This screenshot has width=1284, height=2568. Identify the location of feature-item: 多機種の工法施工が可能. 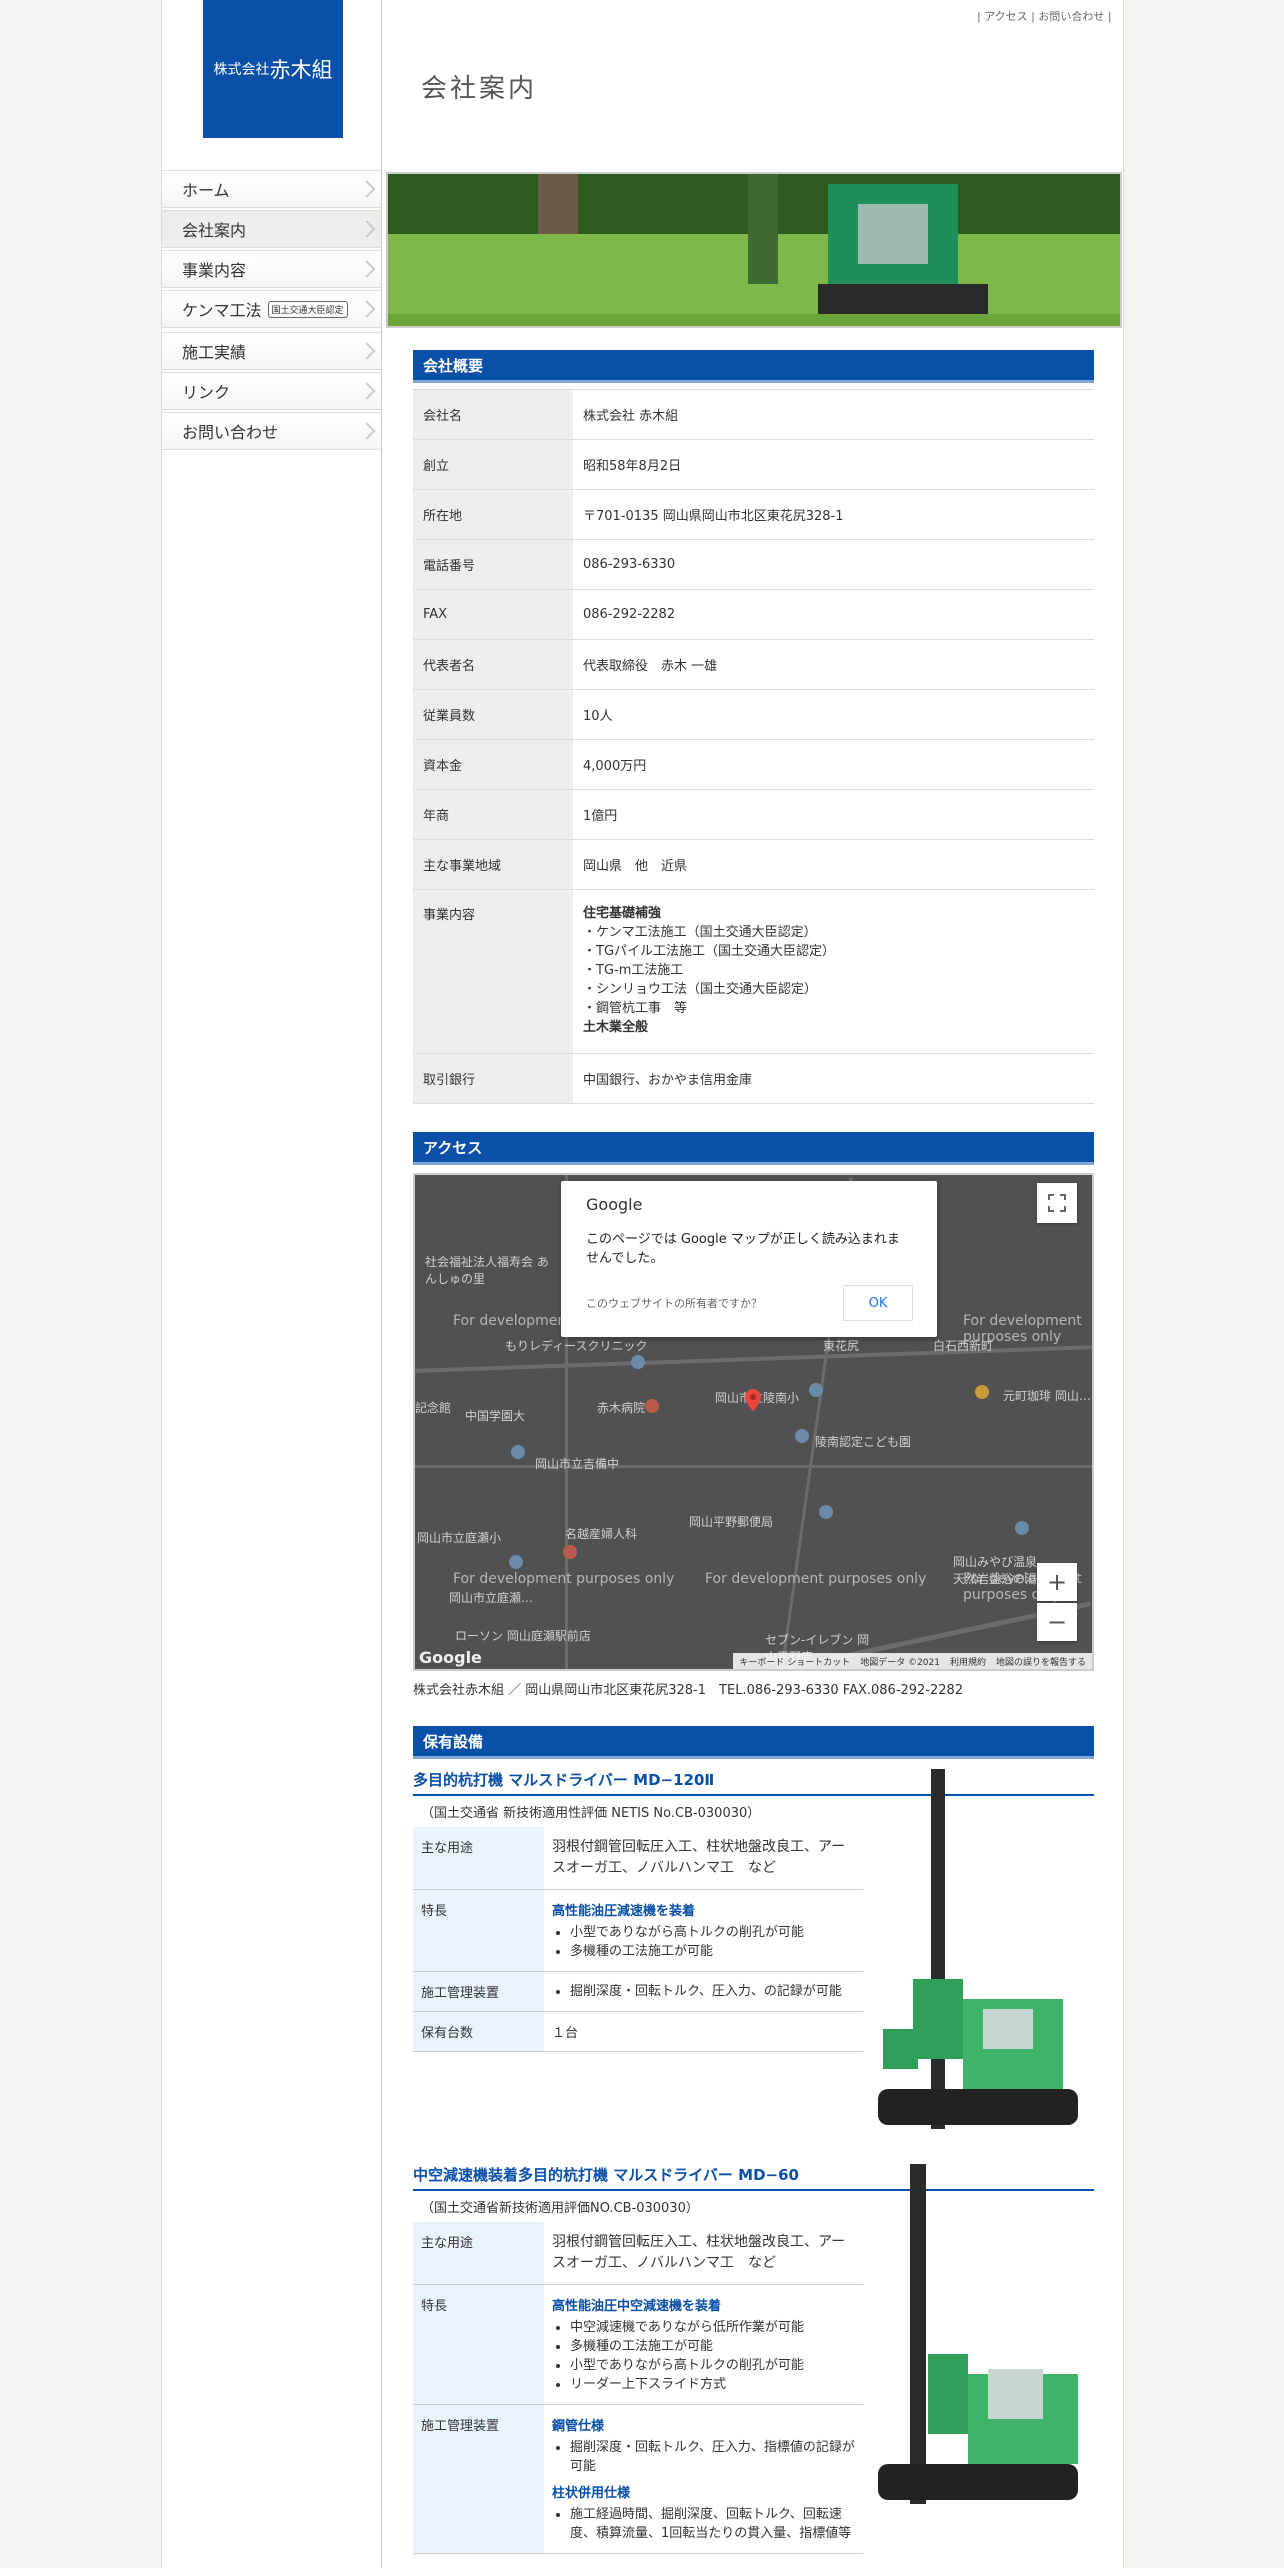
(712, 1951).